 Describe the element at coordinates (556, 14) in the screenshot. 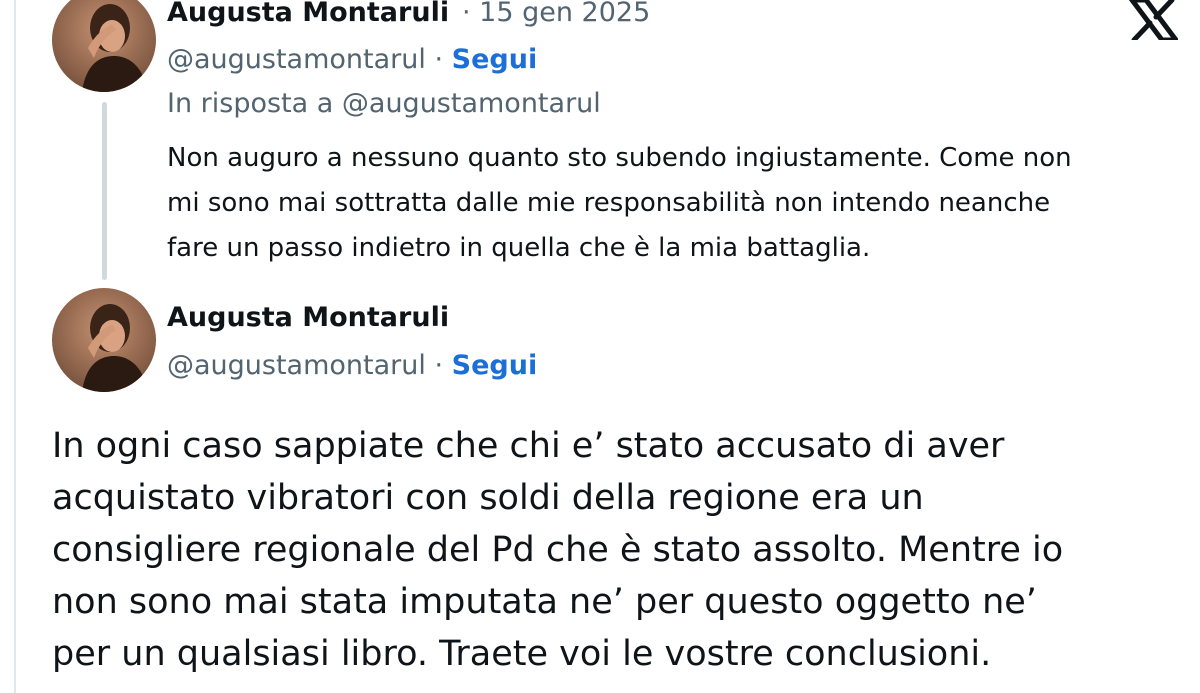

I see `tweet-date: · 15 gen 2025` at that location.